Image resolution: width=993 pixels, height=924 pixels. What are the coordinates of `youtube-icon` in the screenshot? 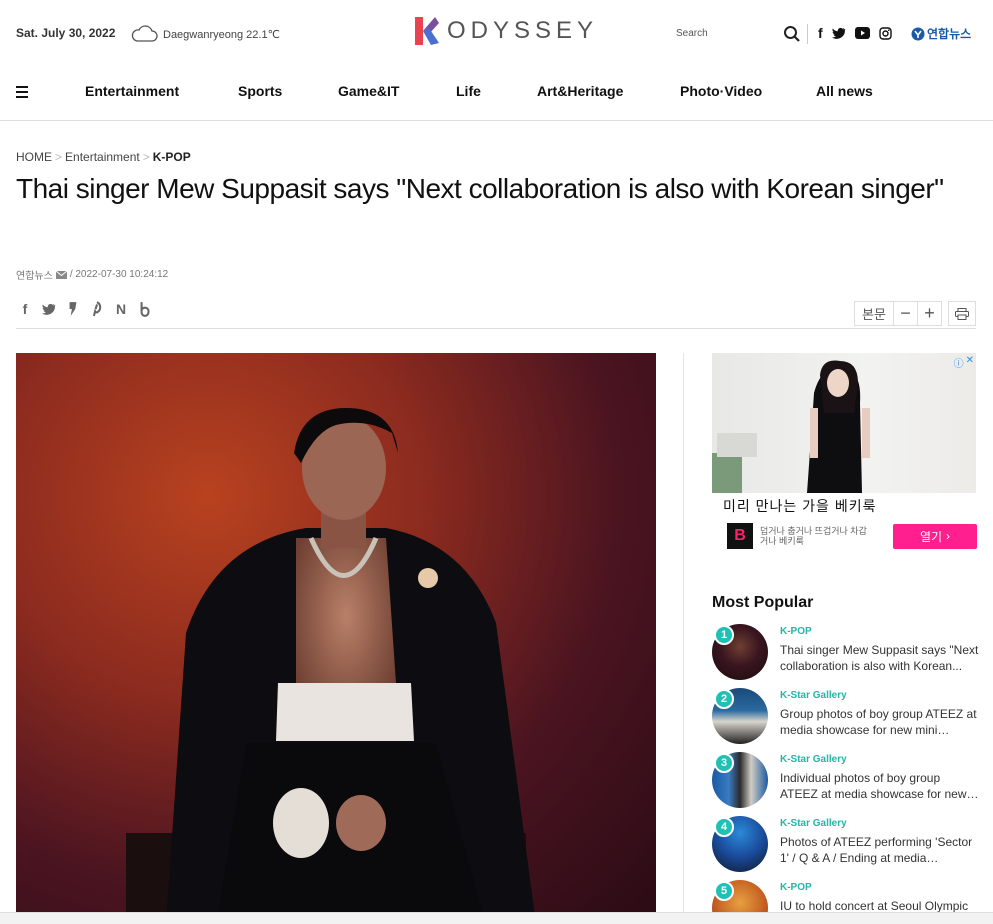 It's located at (862, 33).